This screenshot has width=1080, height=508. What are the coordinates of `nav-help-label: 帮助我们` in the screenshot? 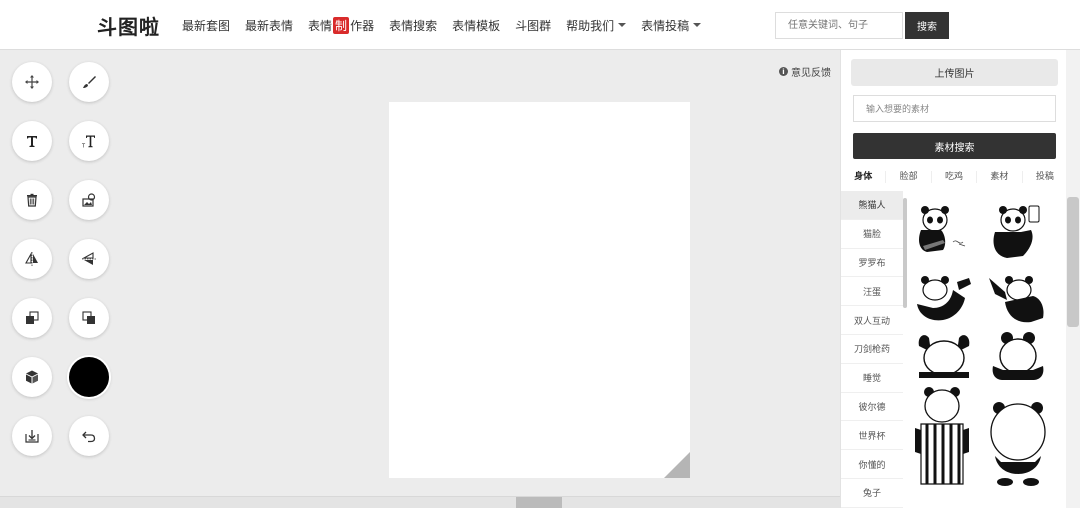 It's located at (590, 25).